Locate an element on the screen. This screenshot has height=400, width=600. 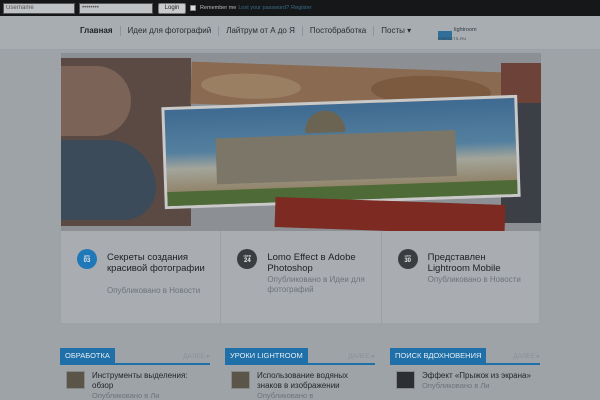
username-input is located at coordinates (39, 8).